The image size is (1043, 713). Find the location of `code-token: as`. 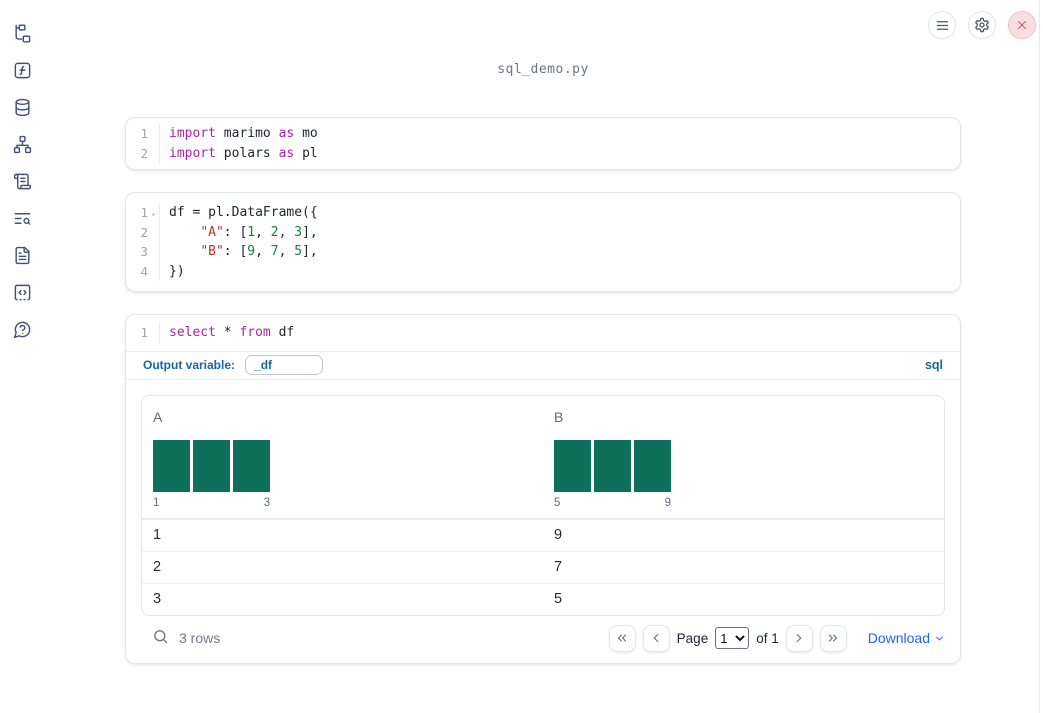

code-token: as is located at coordinates (286, 133).